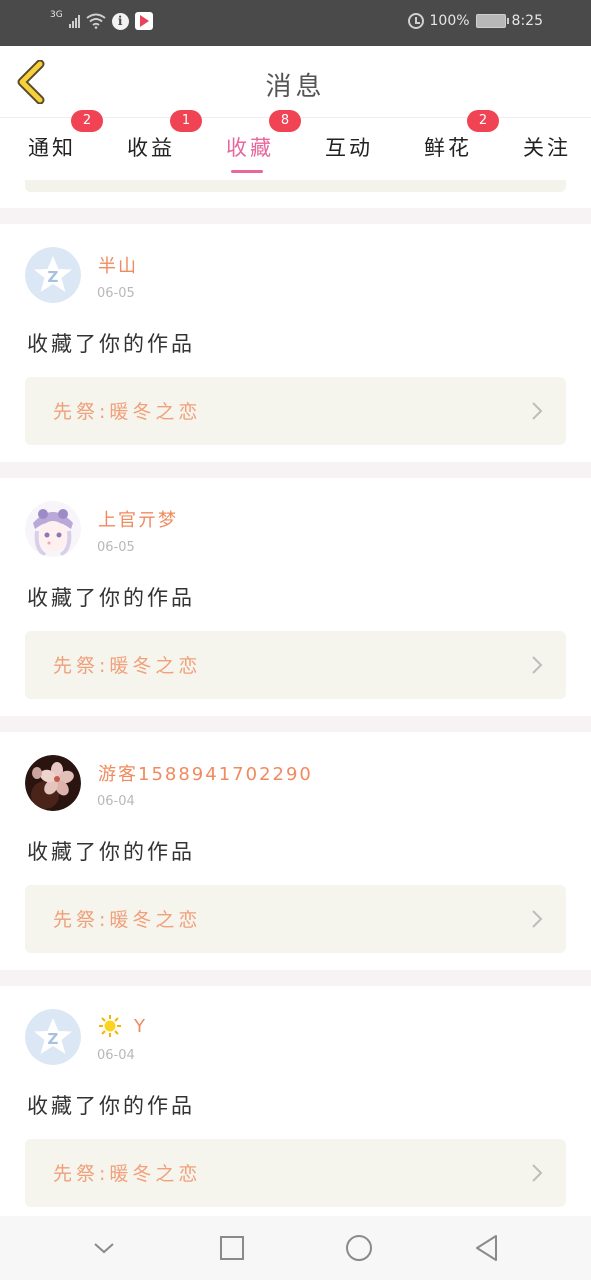 The width and height of the screenshot is (591, 1280). I want to click on wifi-icon, so click(96, 21).